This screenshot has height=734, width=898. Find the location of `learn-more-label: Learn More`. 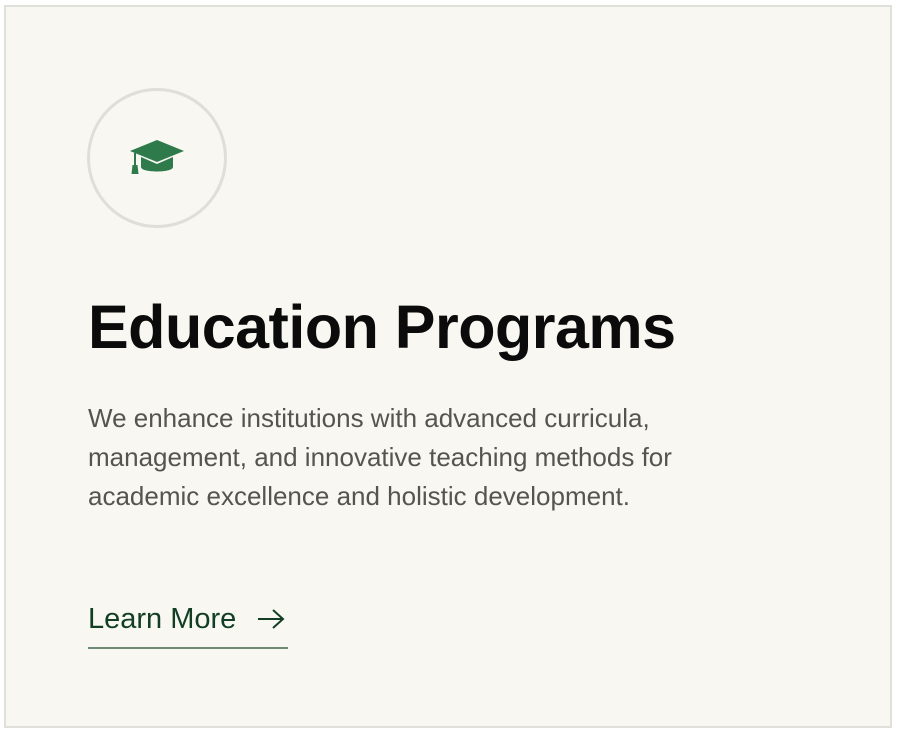

learn-more-label: Learn More is located at coordinates (162, 618).